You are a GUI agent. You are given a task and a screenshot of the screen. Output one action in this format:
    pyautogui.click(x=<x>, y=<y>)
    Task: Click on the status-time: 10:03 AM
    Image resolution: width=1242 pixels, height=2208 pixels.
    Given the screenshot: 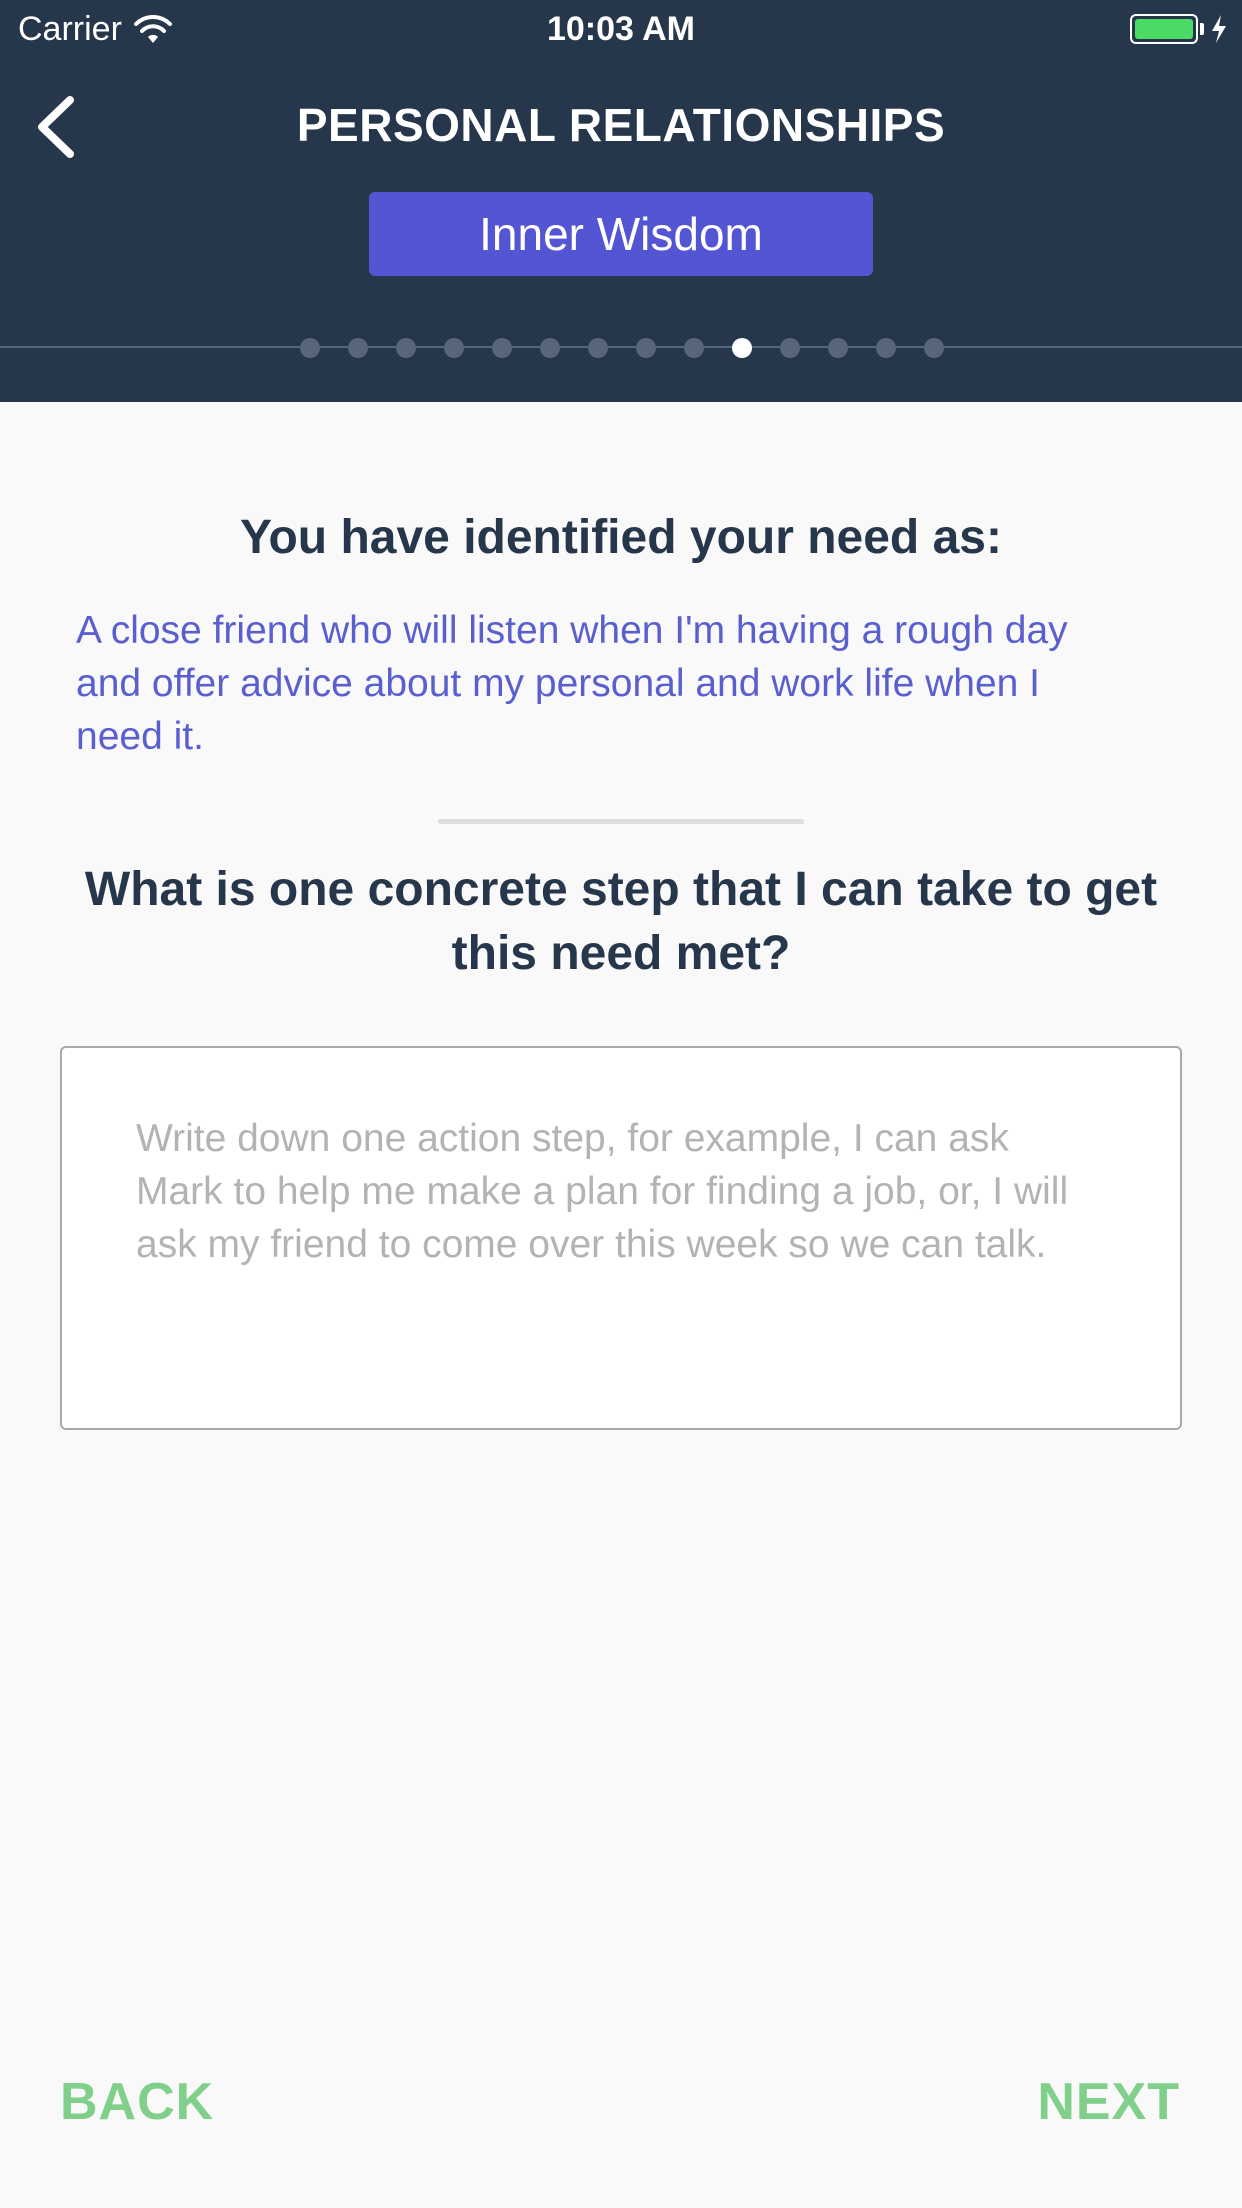 What is the action you would take?
    pyautogui.click(x=621, y=29)
    